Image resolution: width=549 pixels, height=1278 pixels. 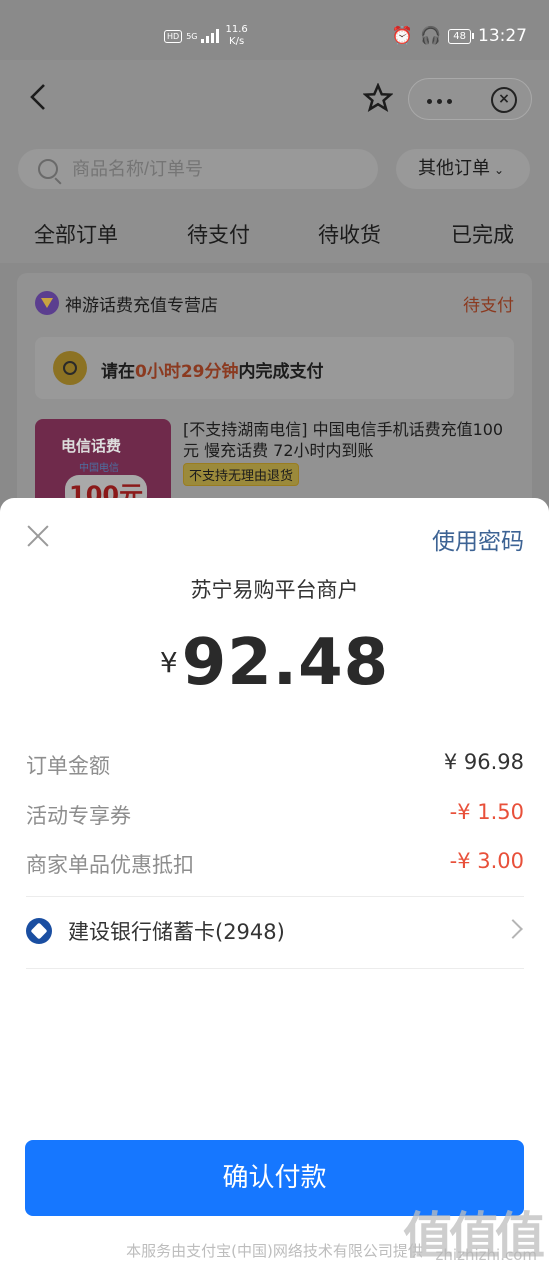 I want to click on battery-icon: 48, so click(x=461, y=36).